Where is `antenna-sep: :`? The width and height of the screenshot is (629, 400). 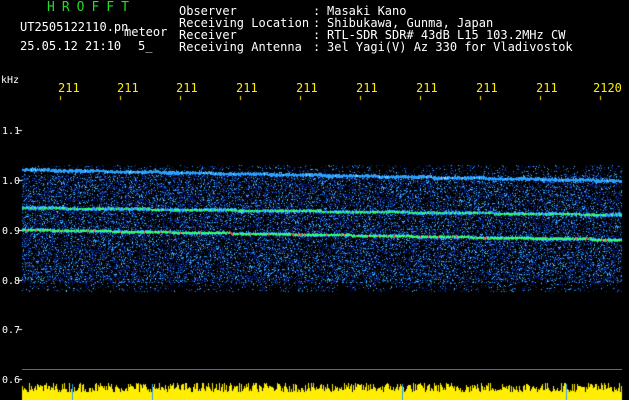 antenna-sep: : is located at coordinates (317, 47).